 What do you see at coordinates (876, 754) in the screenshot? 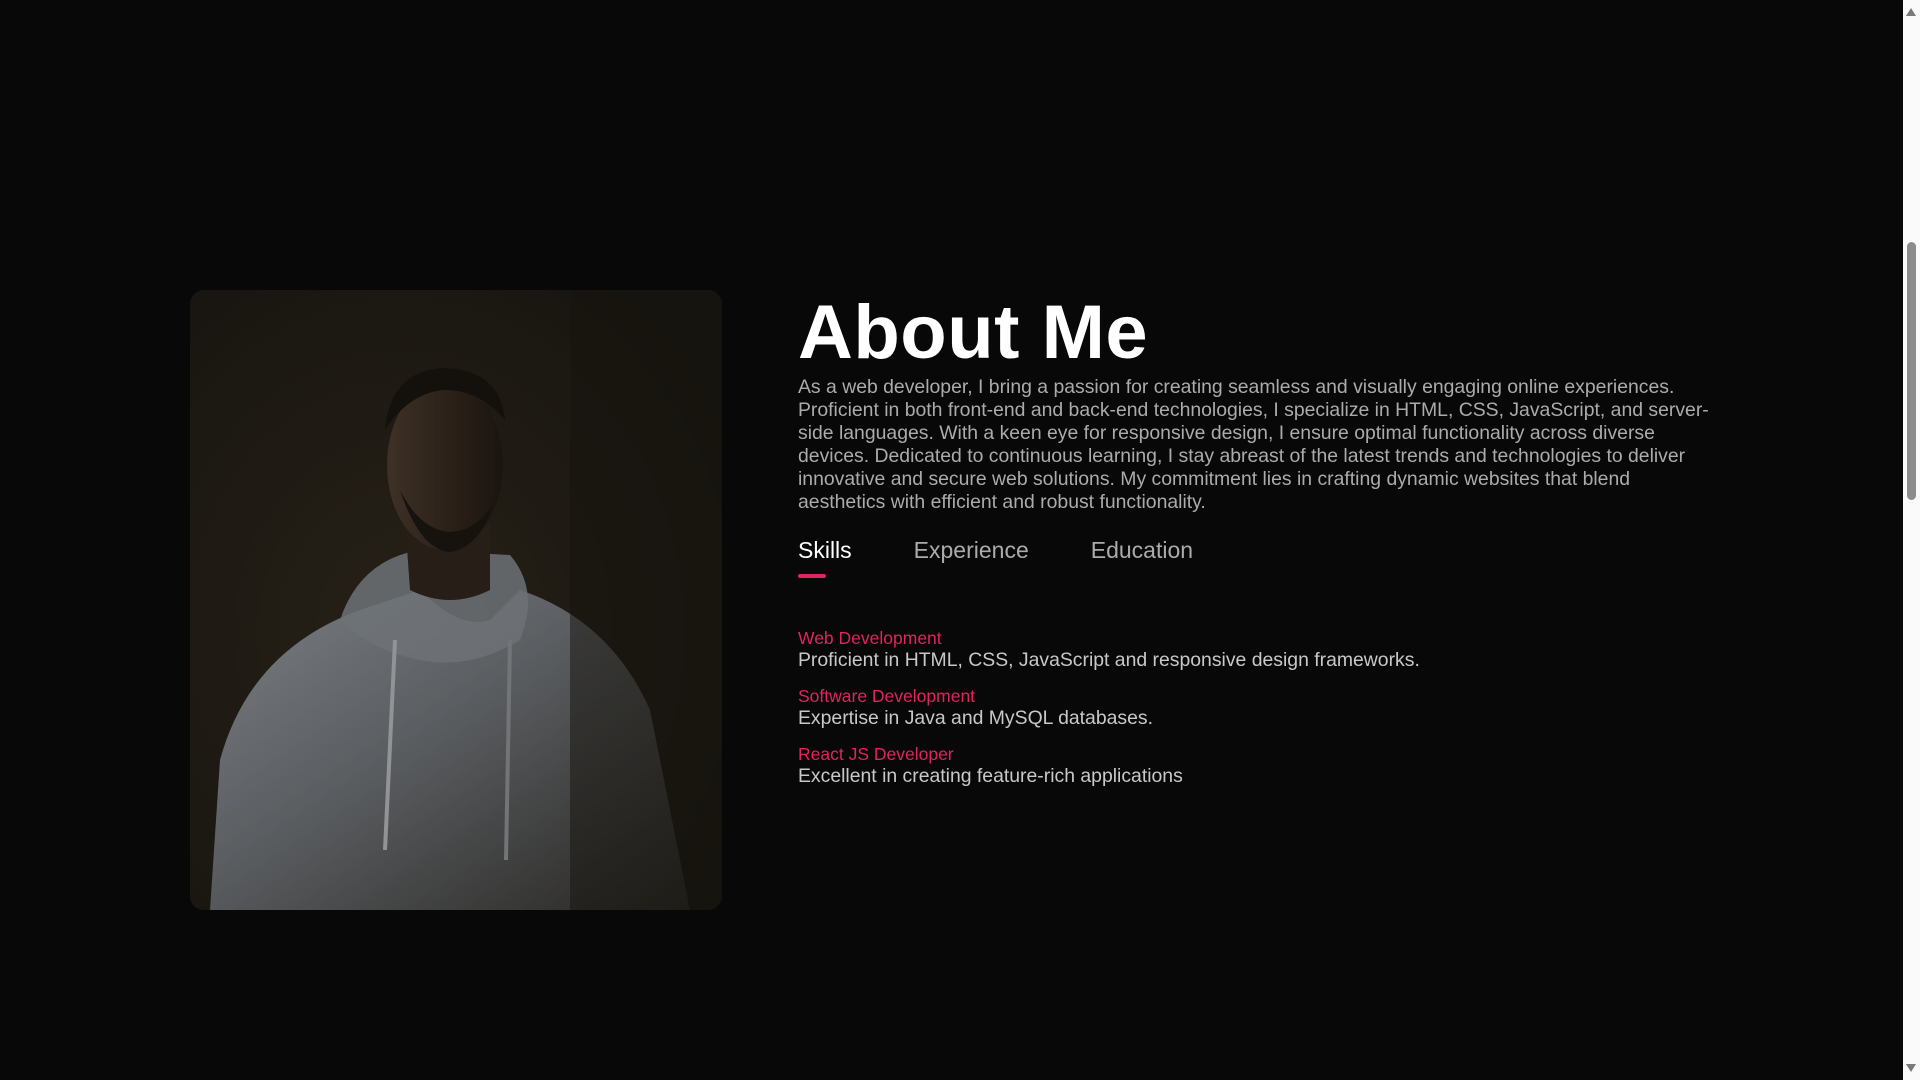
I see `skill-title: React JS Developer` at bounding box center [876, 754].